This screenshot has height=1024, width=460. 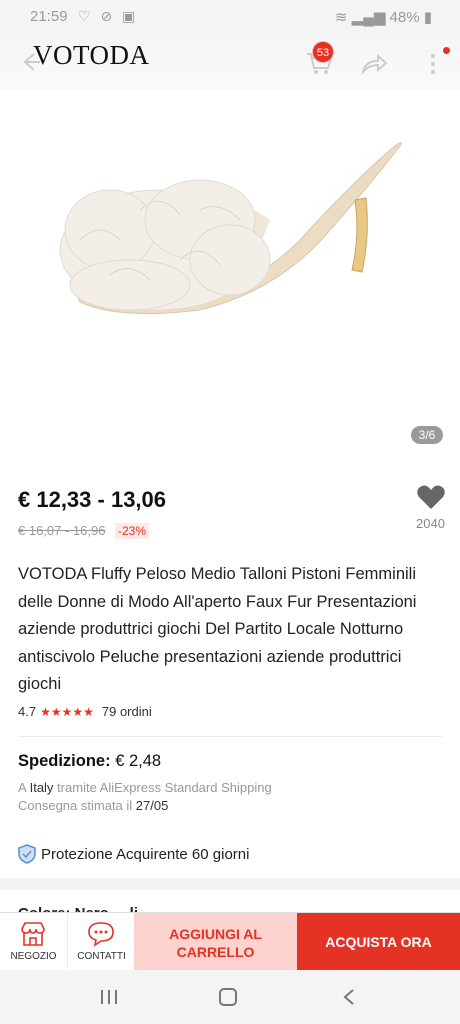 I want to click on add-cart-label-line1: AGGIUNGI AL, so click(x=215, y=934).